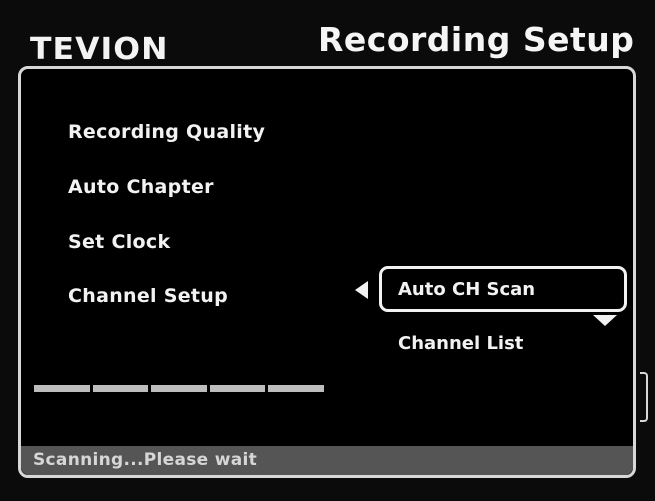  Describe the element at coordinates (141, 187) in the screenshot. I see `menu-item-auto-chapter: Auto Chapter` at that location.